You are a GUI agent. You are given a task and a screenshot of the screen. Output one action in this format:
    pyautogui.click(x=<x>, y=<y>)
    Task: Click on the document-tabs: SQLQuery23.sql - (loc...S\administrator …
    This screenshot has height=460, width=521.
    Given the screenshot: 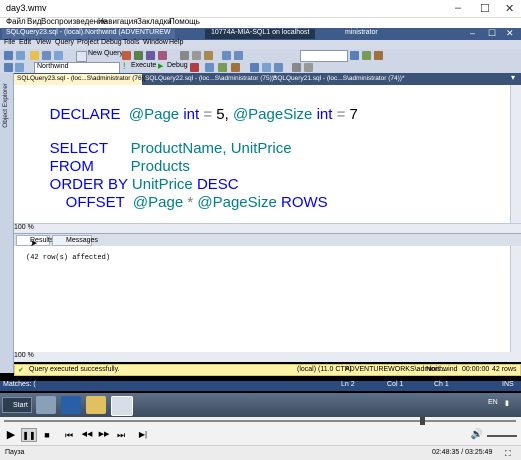 What is the action you would take?
    pyautogui.click(x=267, y=79)
    